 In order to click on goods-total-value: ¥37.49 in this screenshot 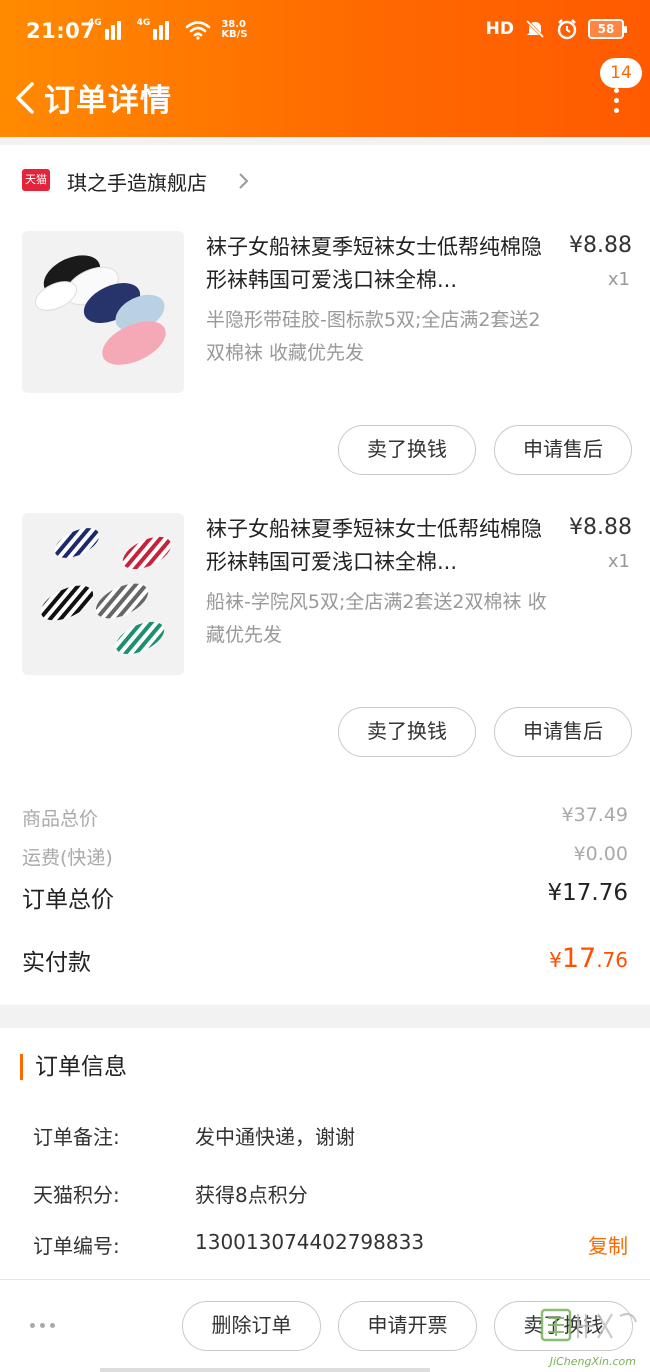, I will do `click(594, 815)`.